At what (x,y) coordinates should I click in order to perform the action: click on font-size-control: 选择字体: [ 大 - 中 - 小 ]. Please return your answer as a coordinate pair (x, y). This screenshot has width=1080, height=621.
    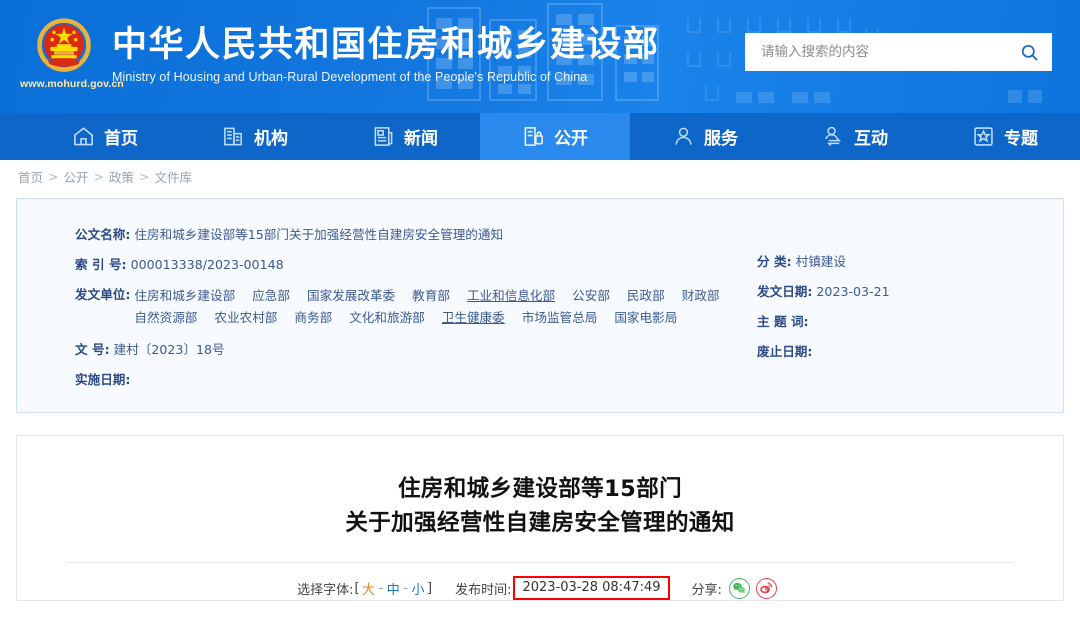
    Looking at the image, I should click on (365, 588).